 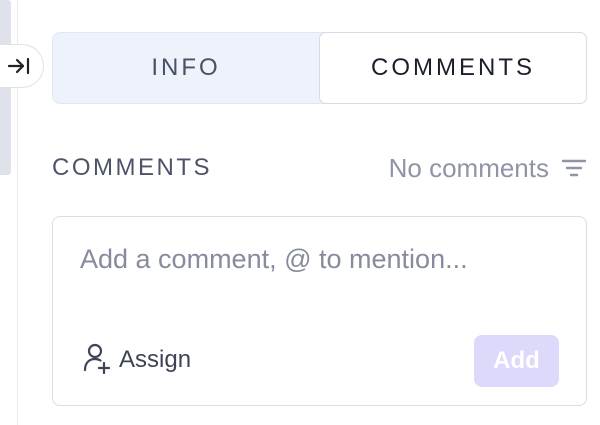 I want to click on filter-icon, so click(x=574, y=168).